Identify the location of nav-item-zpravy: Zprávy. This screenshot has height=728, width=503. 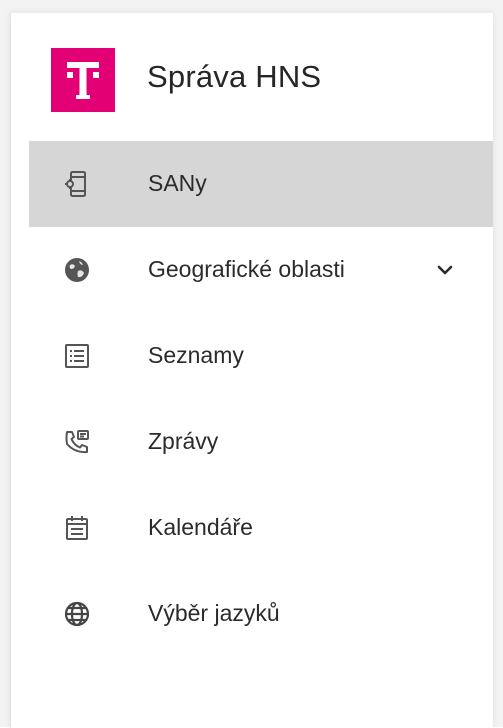
(261, 442).